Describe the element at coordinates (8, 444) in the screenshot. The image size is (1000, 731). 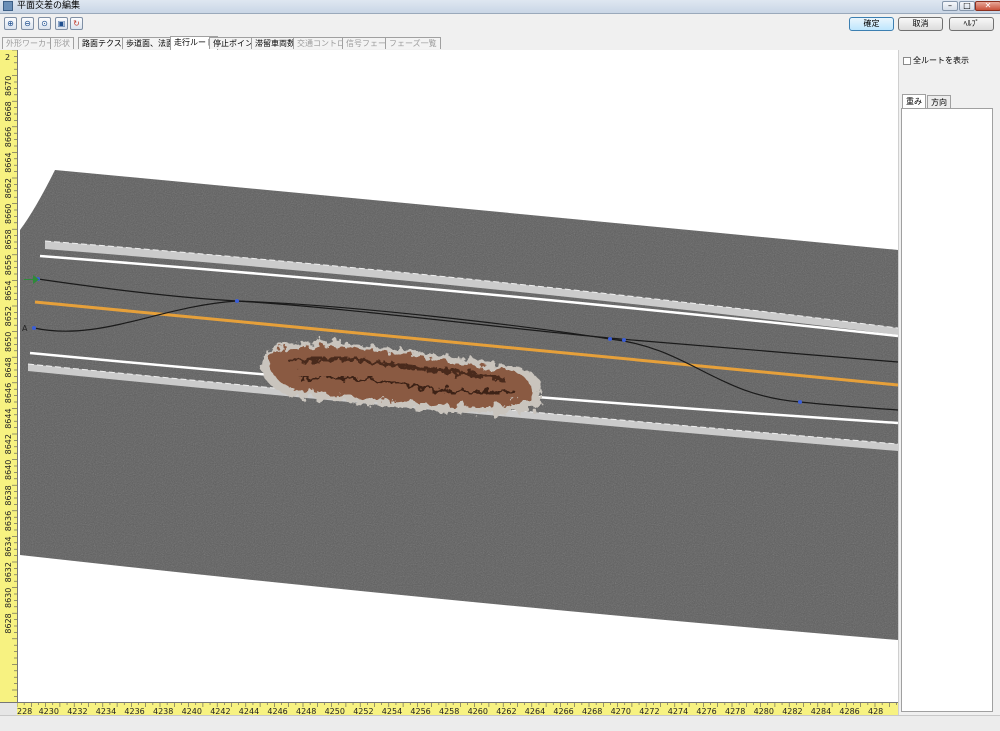
I see `v-ruler-label: 8642` at that location.